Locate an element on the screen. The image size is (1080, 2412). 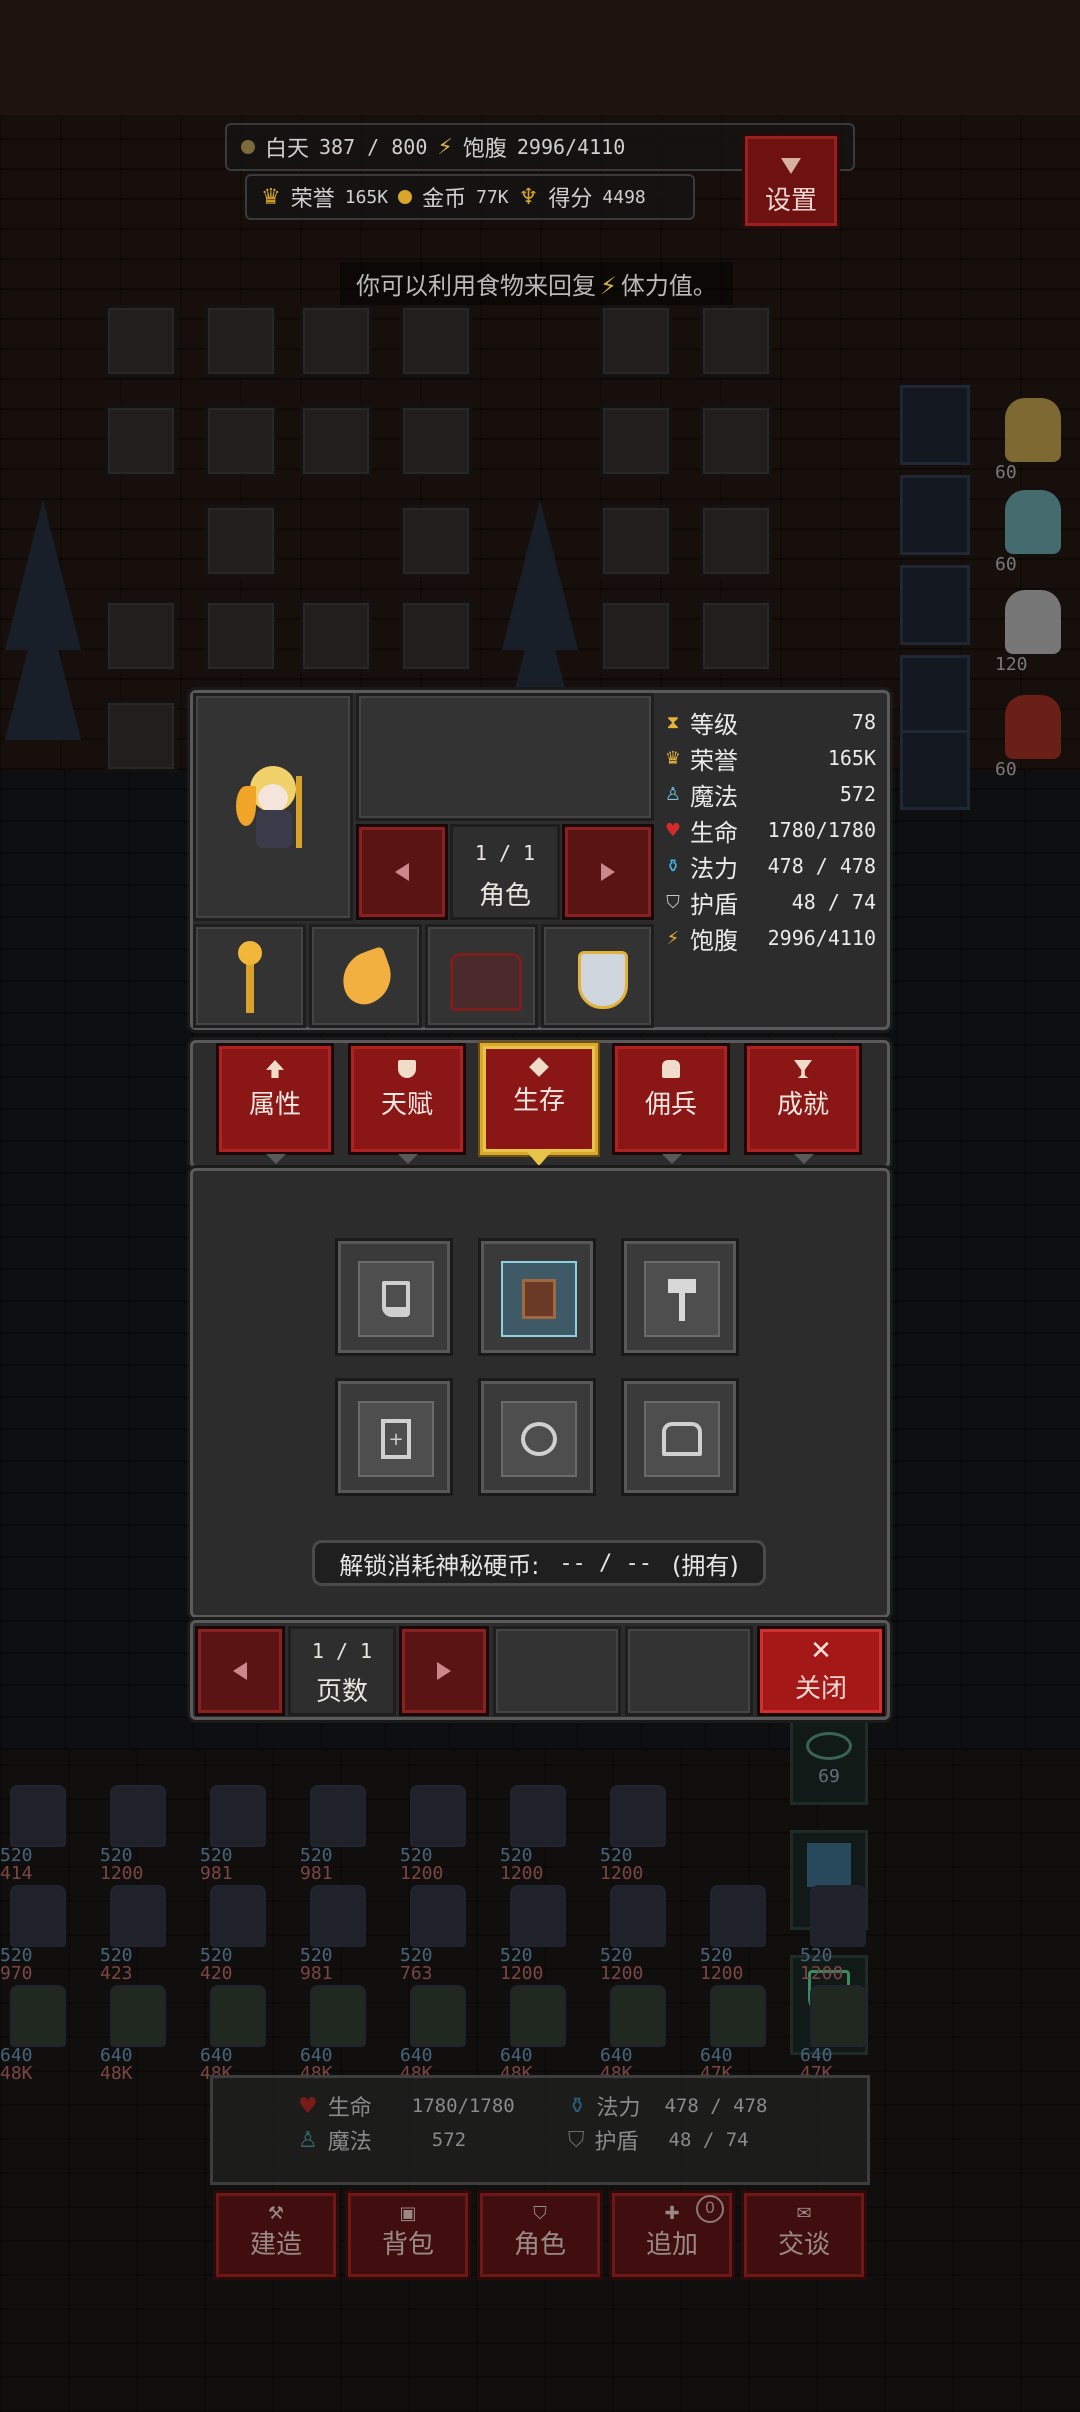
tab-label: 佣兵 is located at coordinates (670, 1105).